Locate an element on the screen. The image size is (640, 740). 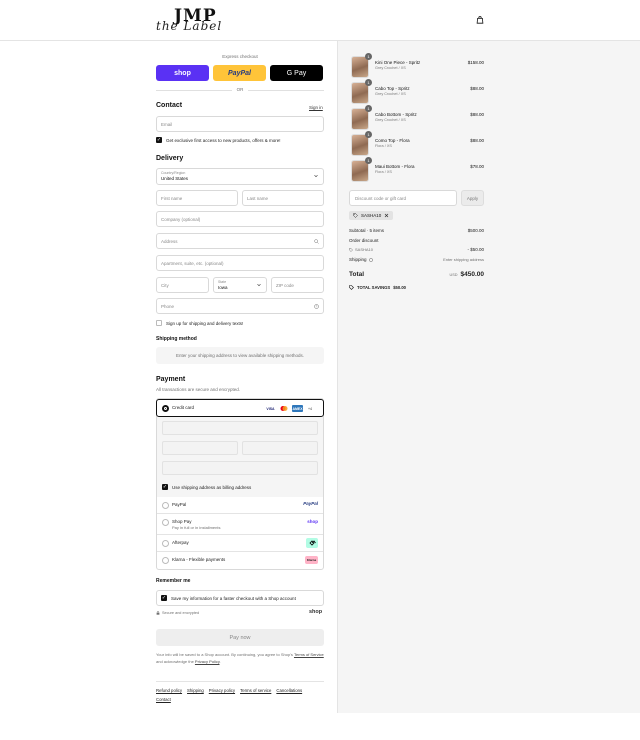
shipping-policy-link: Shipping is located at coordinates (195, 690).